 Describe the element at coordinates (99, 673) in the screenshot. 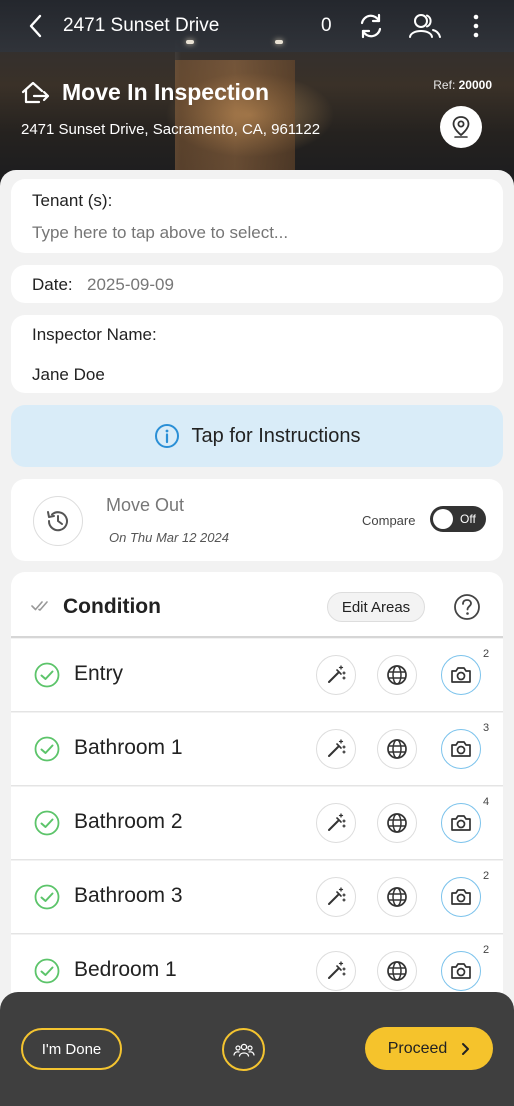

I see `room-name: Entry` at that location.